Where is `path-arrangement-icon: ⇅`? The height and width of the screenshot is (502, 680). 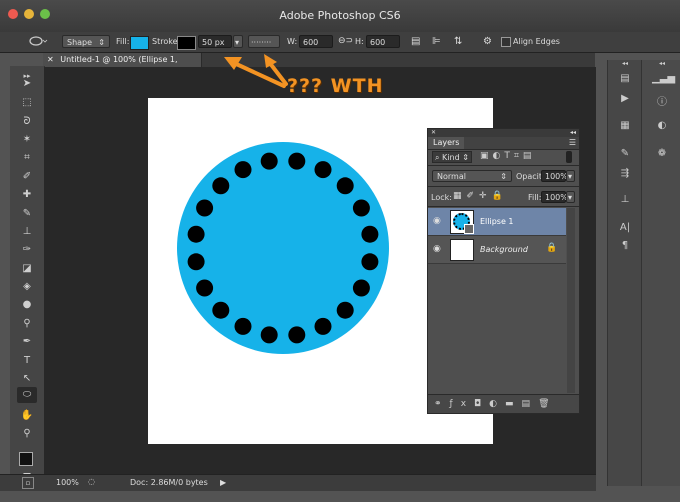 path-arrangement-icon: ⇅ is located at coordinates (458, 41).